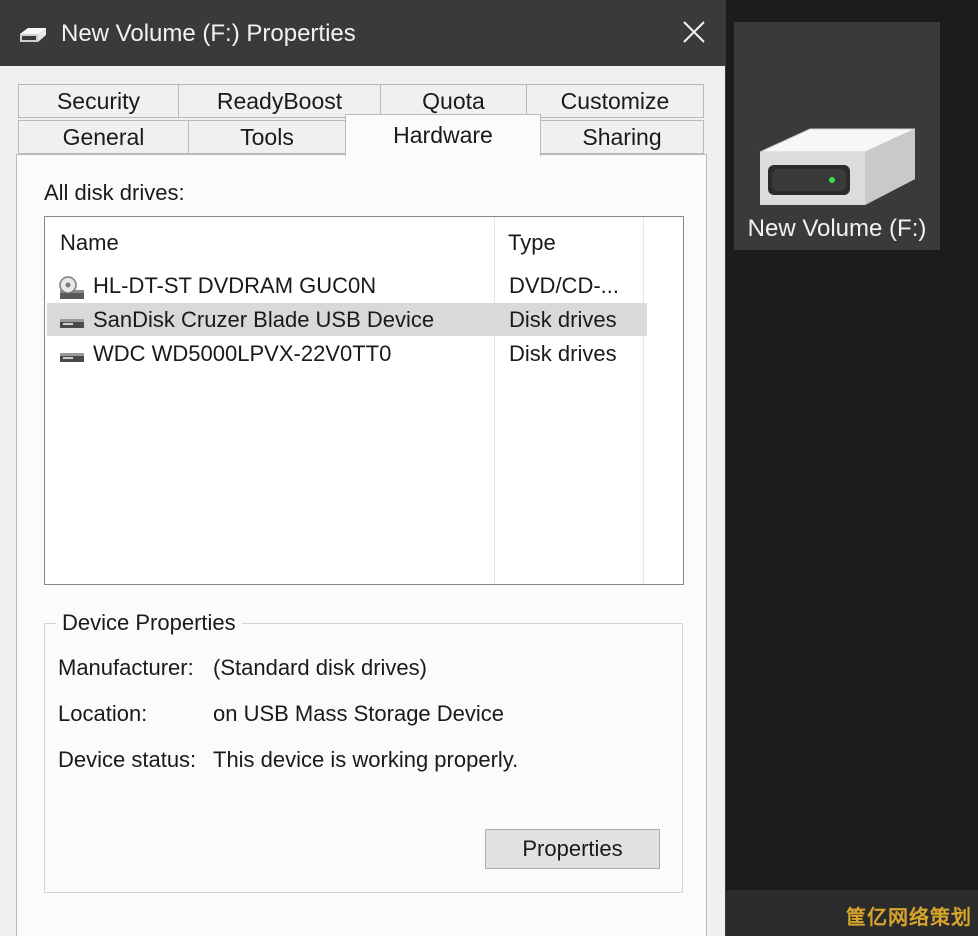 The width and height of the screenshot is (978, 936). I want to click on drive-name: SanDisk Cruzer Blade USB Device, so click(264, 319).